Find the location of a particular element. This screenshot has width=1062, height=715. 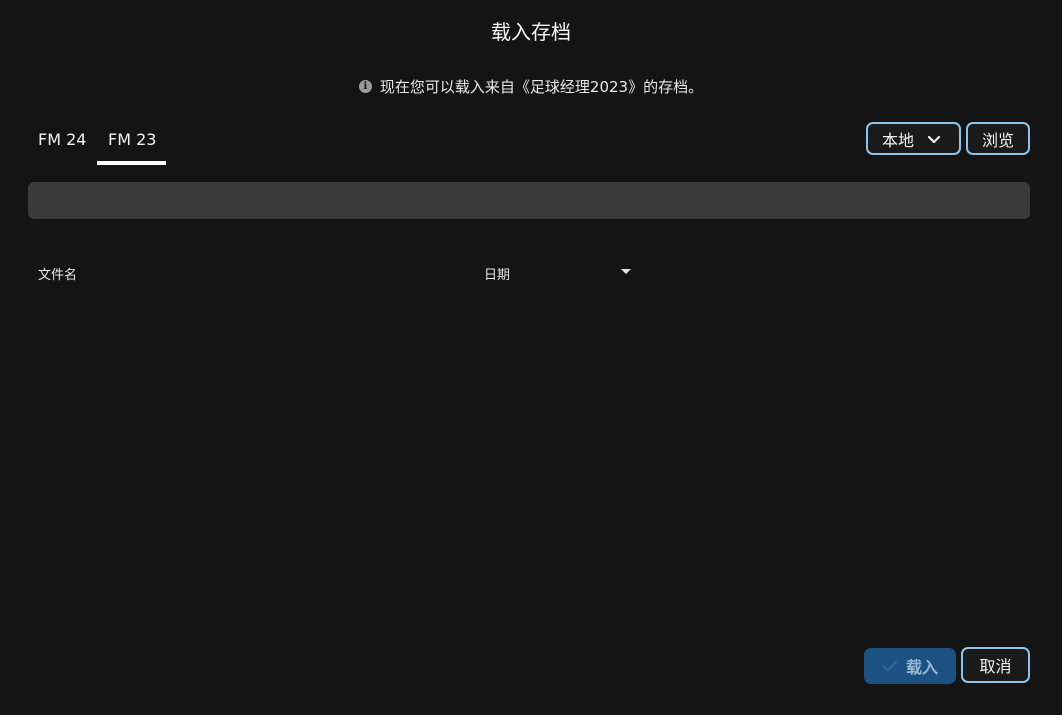

source-dropdown-label: 本地 is located at coordinates (898, 140).